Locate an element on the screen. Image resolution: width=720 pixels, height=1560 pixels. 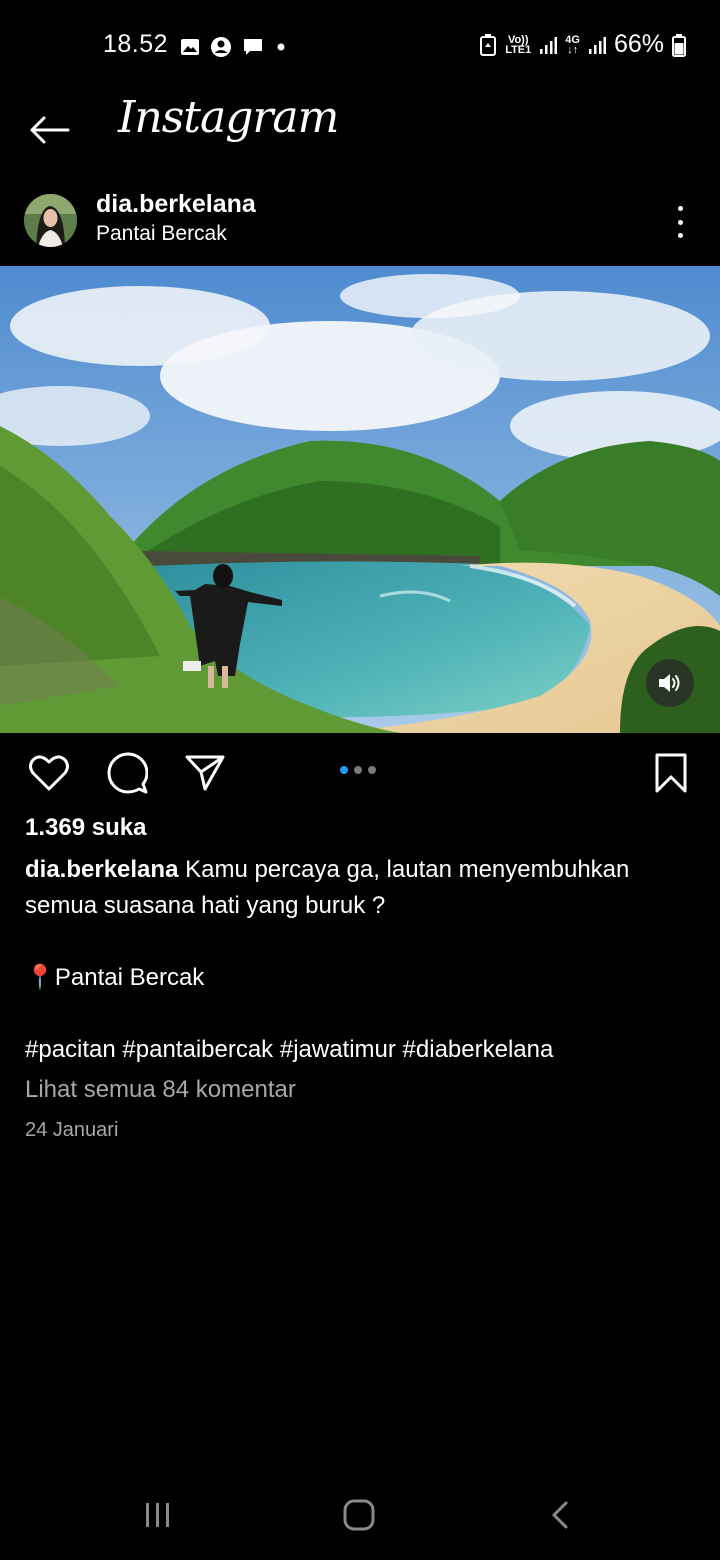
like-button is located at coordinates (49, 773).